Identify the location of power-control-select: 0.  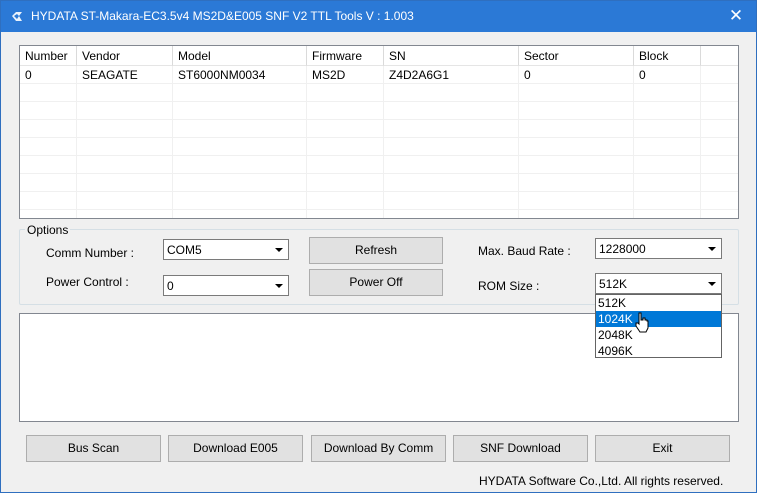
(226, 285).